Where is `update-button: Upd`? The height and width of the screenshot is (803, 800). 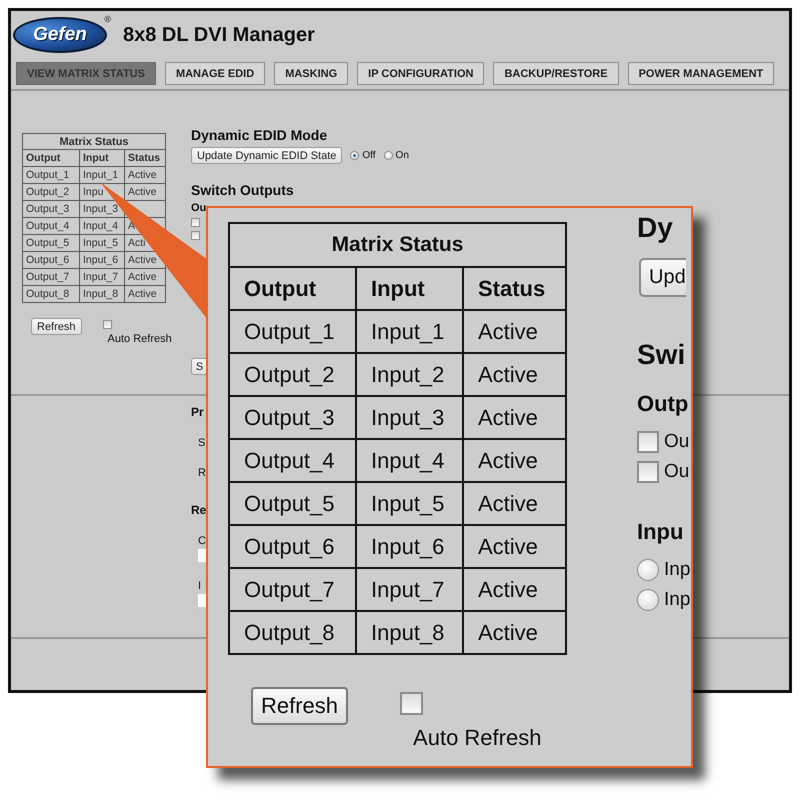 update-button: Upd is located at coordinates (662, 277).